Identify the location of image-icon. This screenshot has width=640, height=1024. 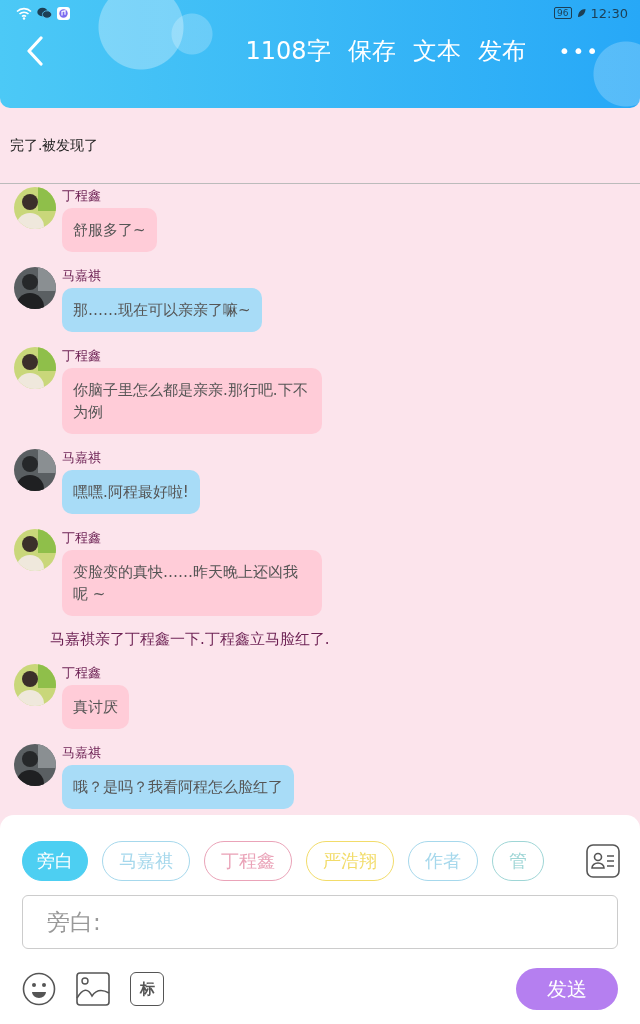
(93, 989).